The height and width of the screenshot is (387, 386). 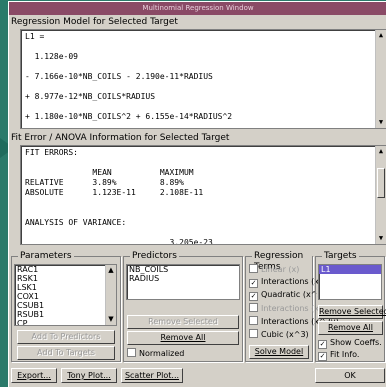 What do you see at coordinates (350, 282) in the screenshot?
I see `targets-list: L1` at bounding box center [350, 282].